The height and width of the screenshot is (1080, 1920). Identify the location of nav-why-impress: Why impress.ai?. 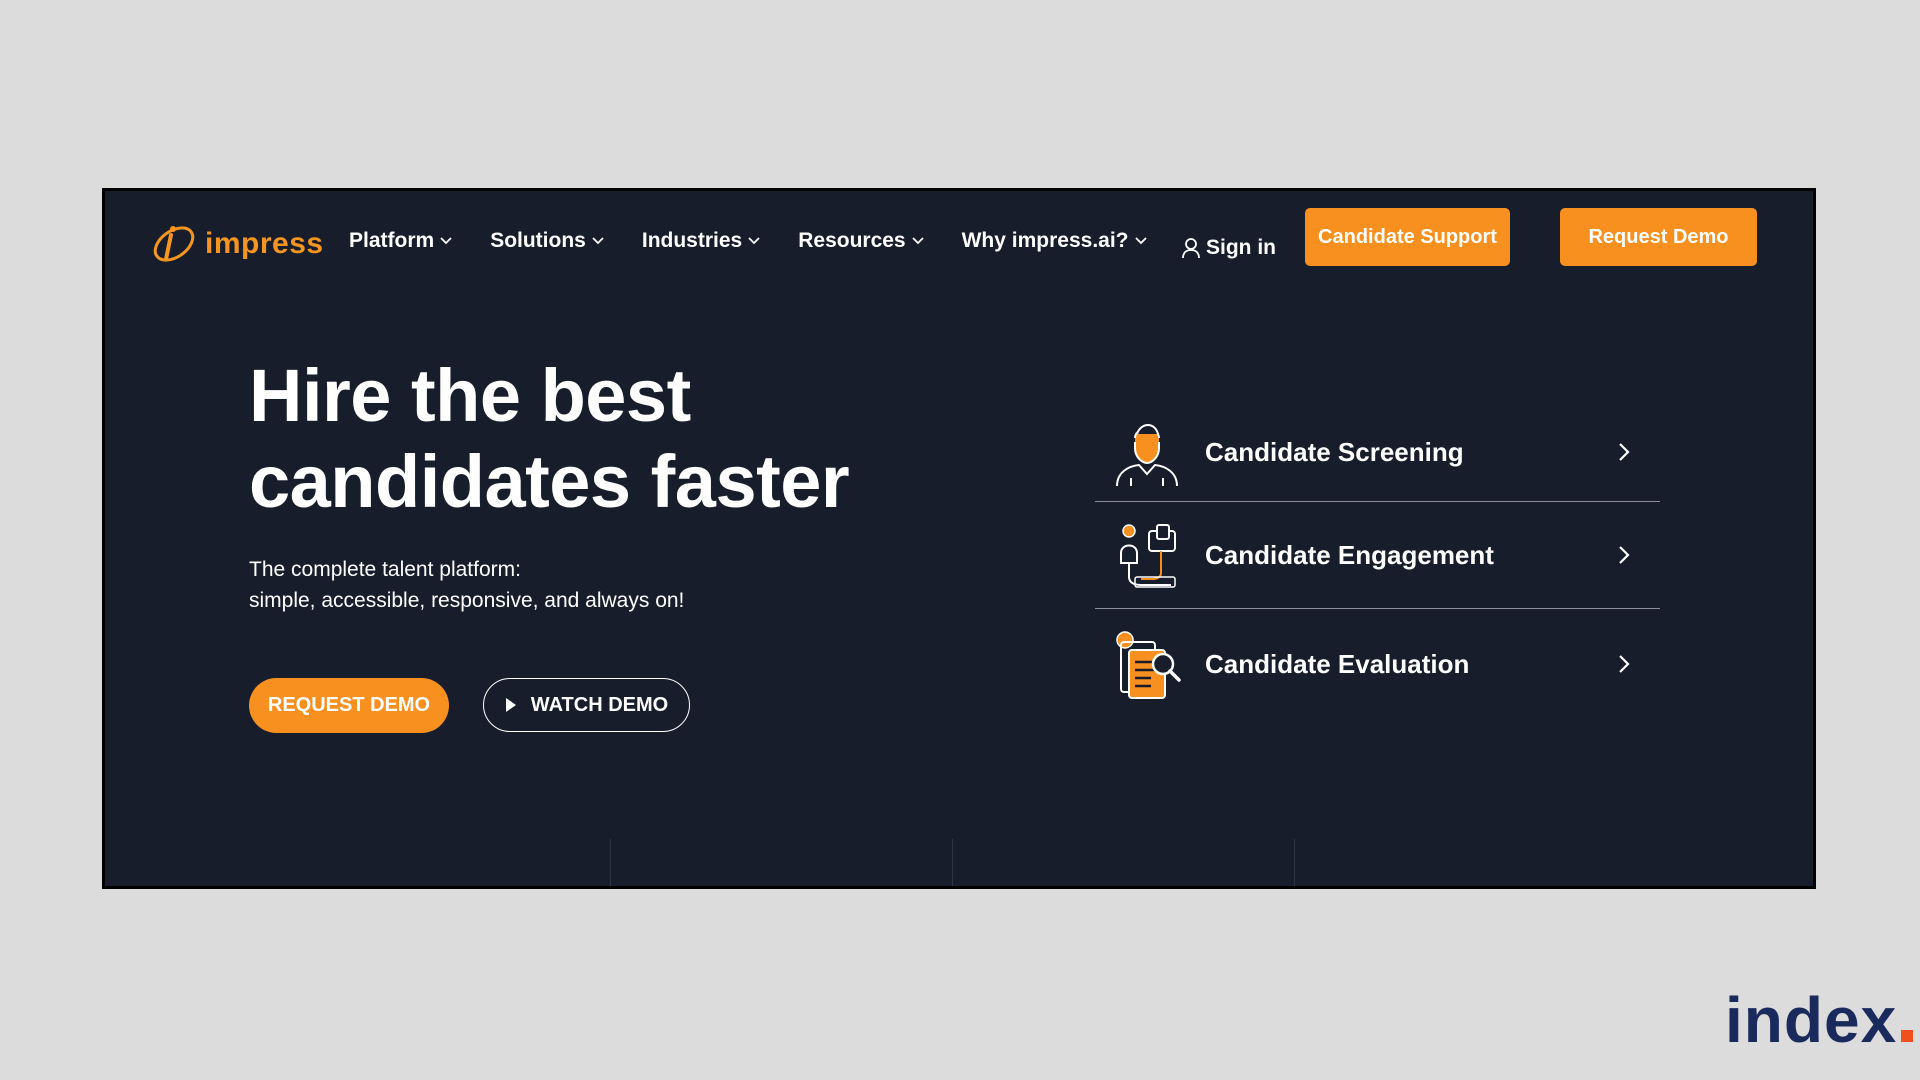
(1054, 241).